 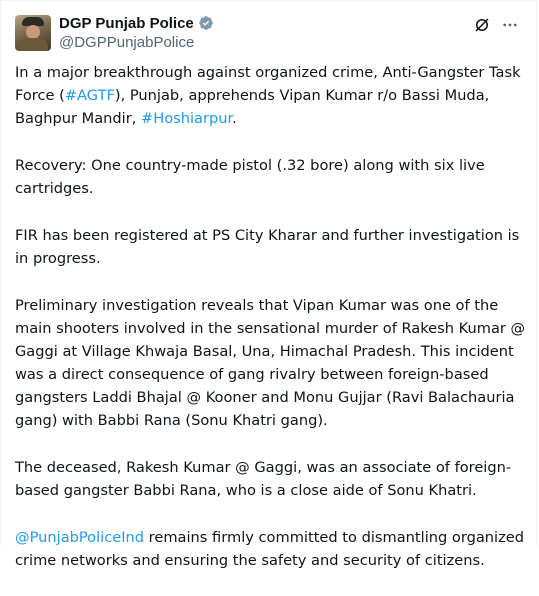 I want to click on grok-icon, so click(x=482, y=25).